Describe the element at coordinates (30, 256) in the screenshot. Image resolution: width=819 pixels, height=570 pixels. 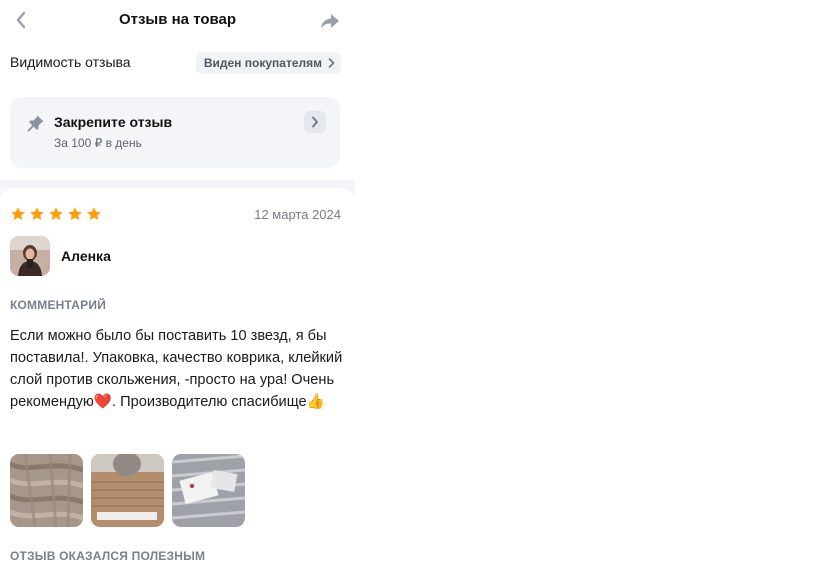
I see `avatar` at that location.